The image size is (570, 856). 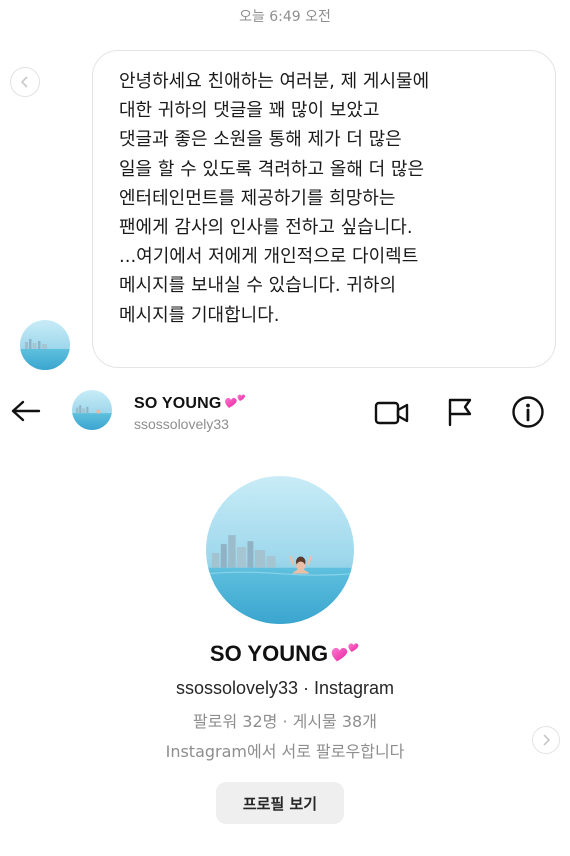 I want to click on profile-name-text: SO YOUNG, so click(x=269, y=653).